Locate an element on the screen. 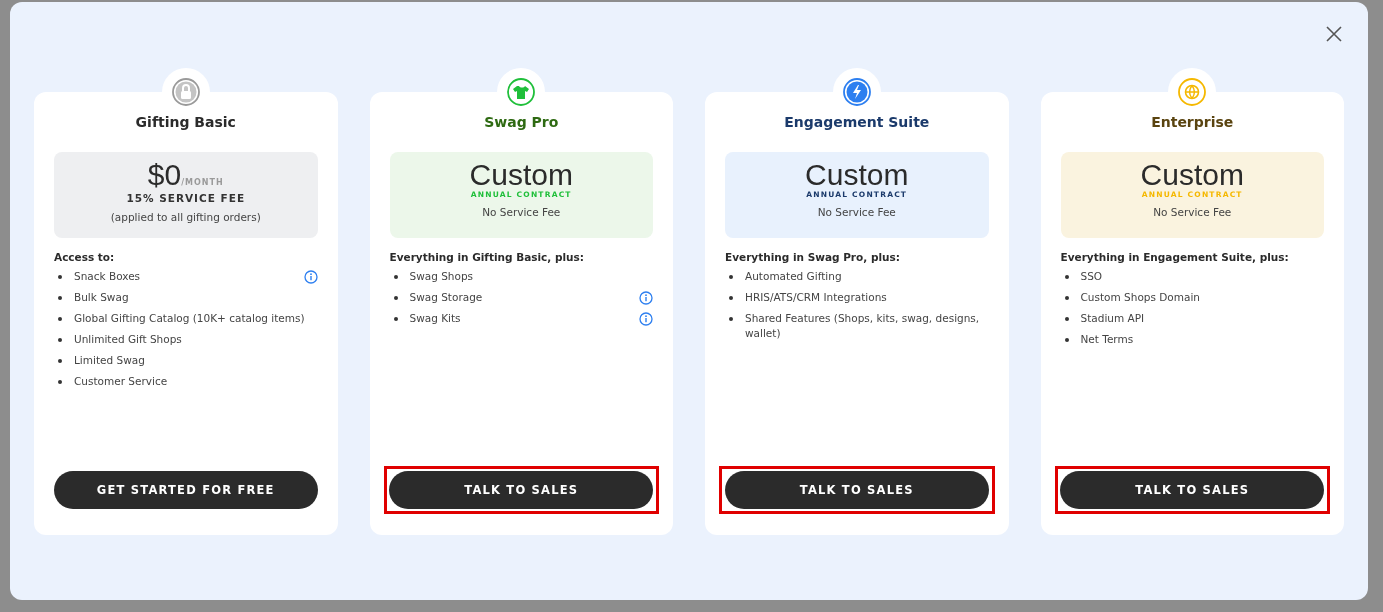 Image resolution: width=1383 pixels, height=612 pixels. feature-item: SSO is located at coordinates (1092, 276).